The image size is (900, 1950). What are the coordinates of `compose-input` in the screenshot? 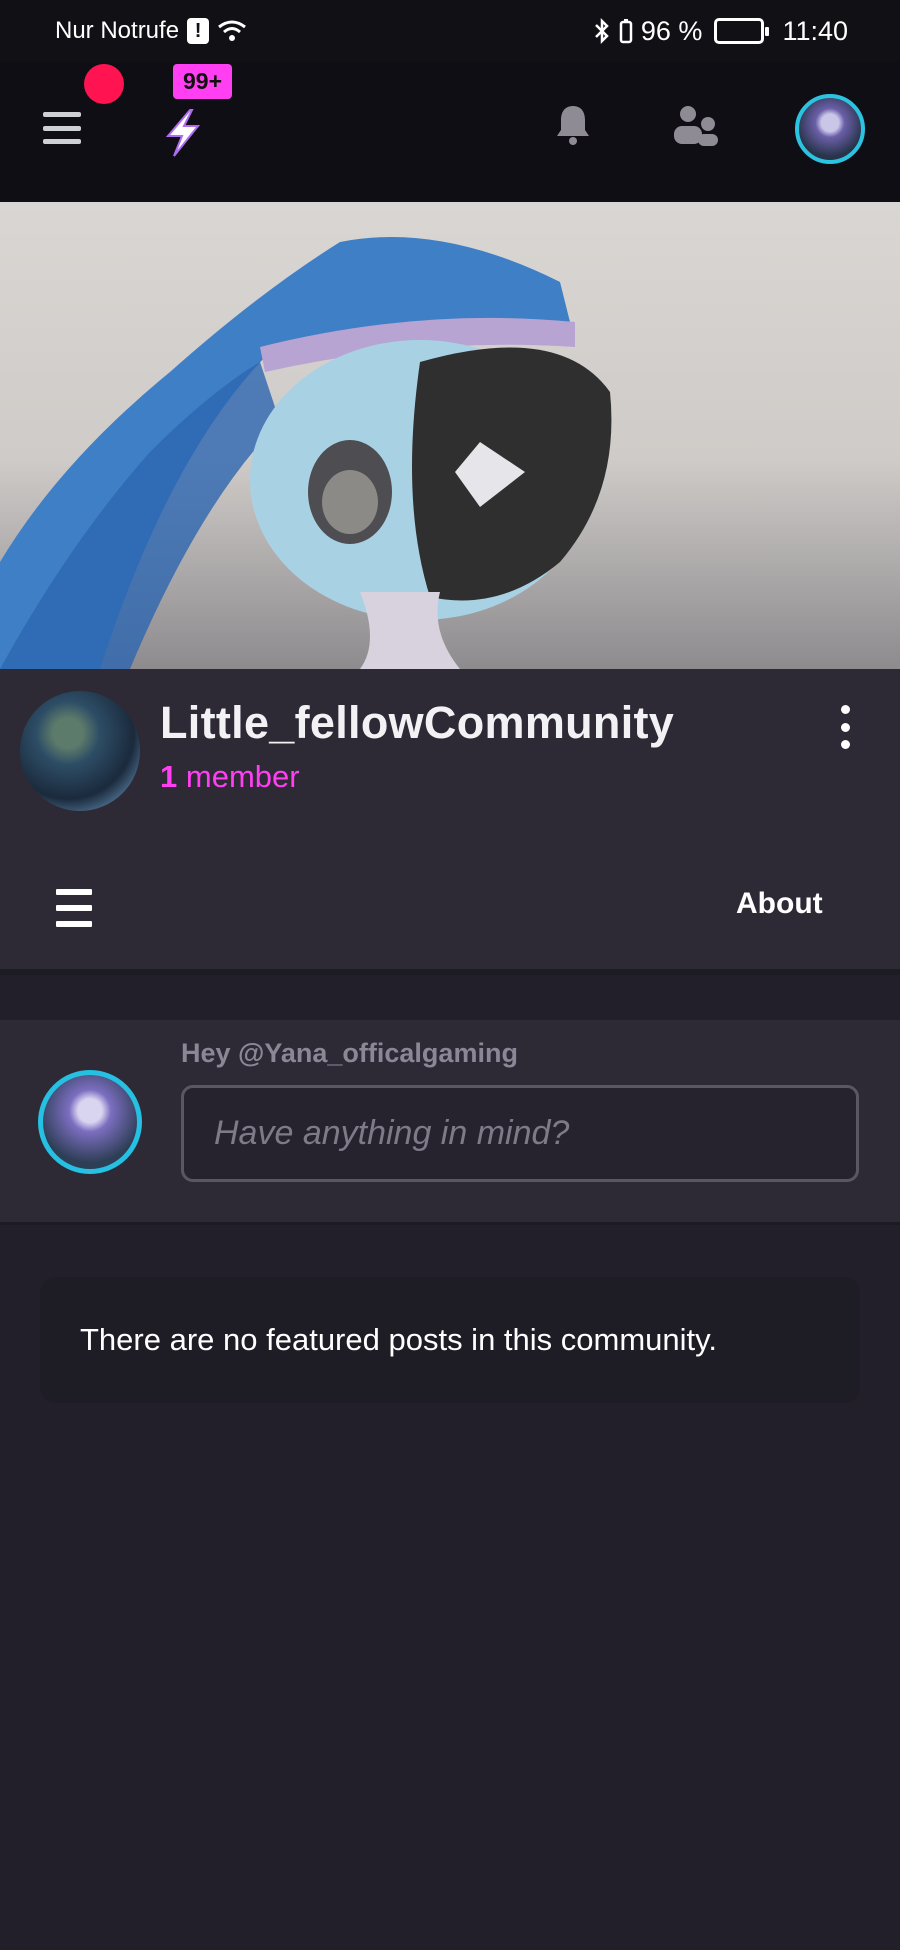 It's located at (520, 1133).